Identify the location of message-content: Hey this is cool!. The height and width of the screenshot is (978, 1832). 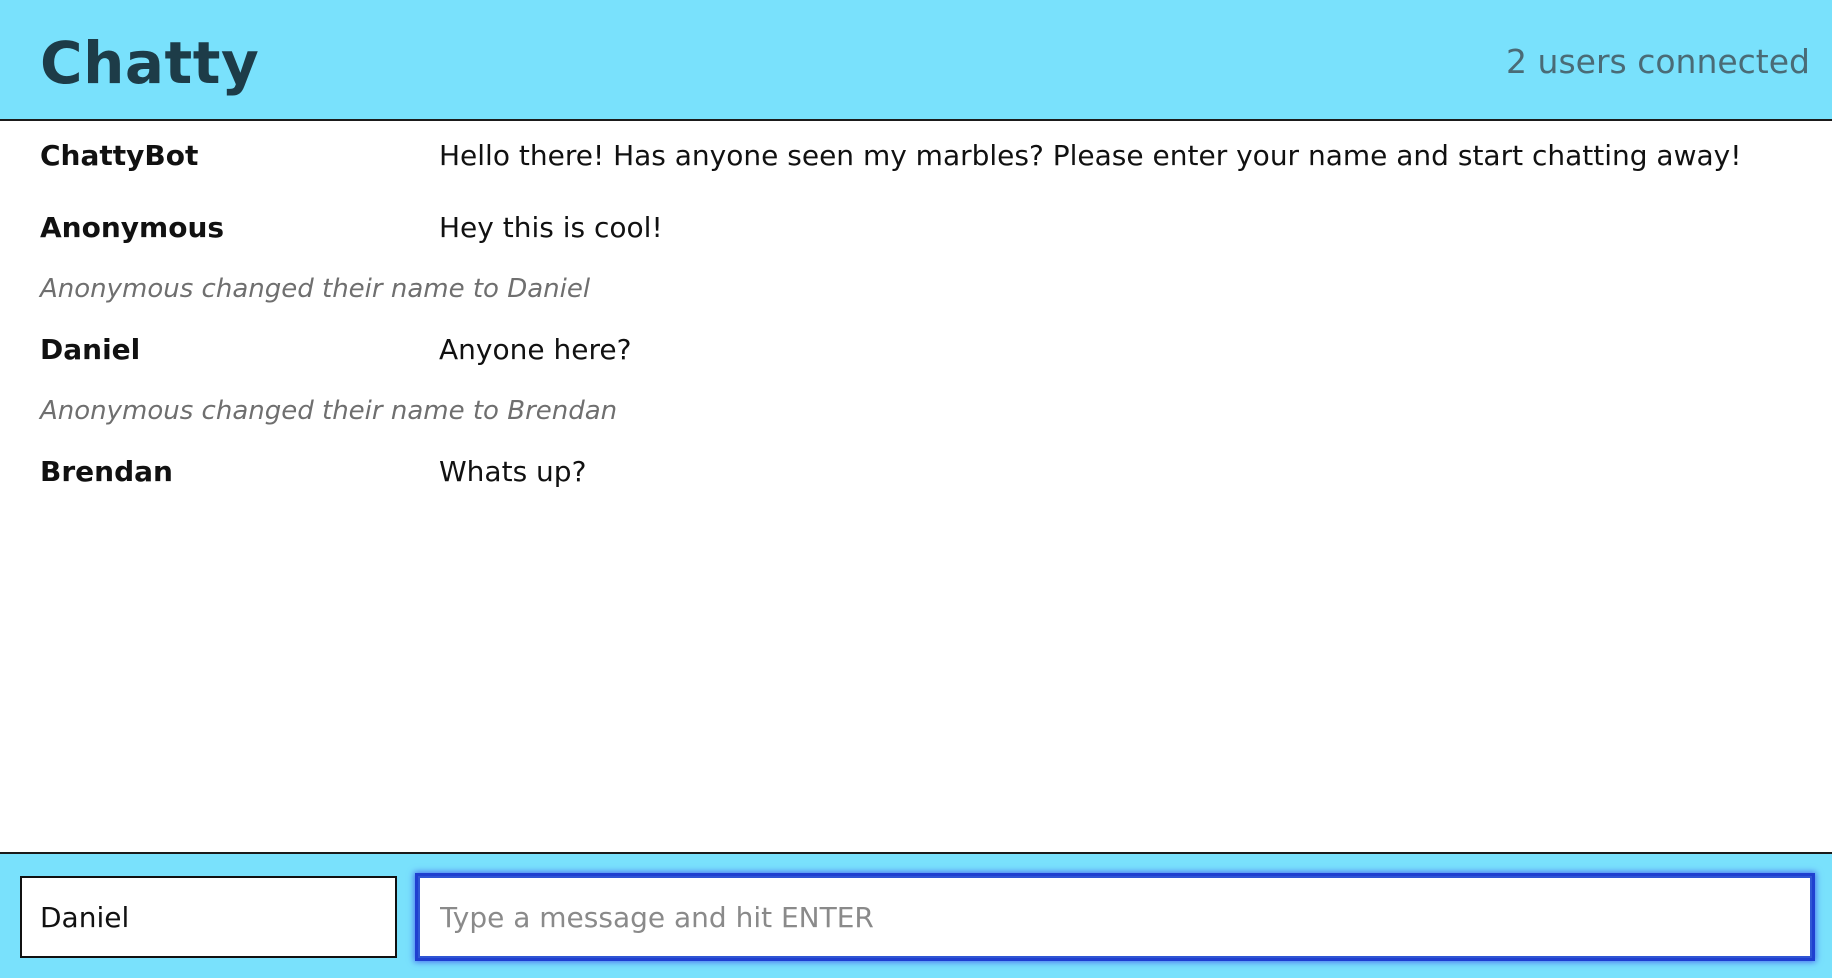
(551, 227).